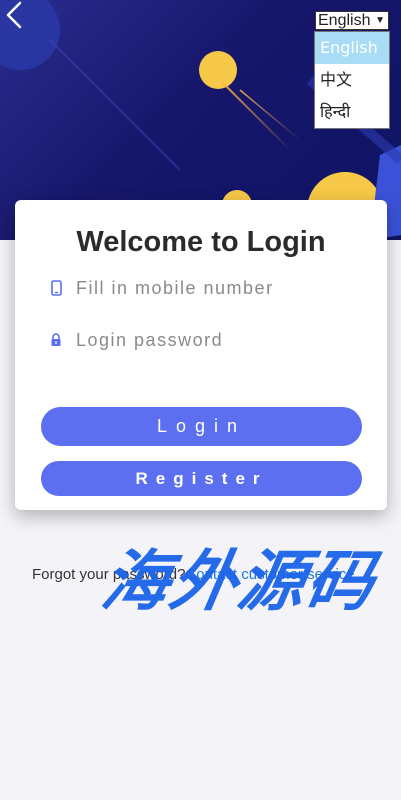 This screenshot has width=401, height=800. What do you see at coordinates (239, 581) in the screenshot?
I see `watermark-text: 海外源码` at bounding box center [239, 581].